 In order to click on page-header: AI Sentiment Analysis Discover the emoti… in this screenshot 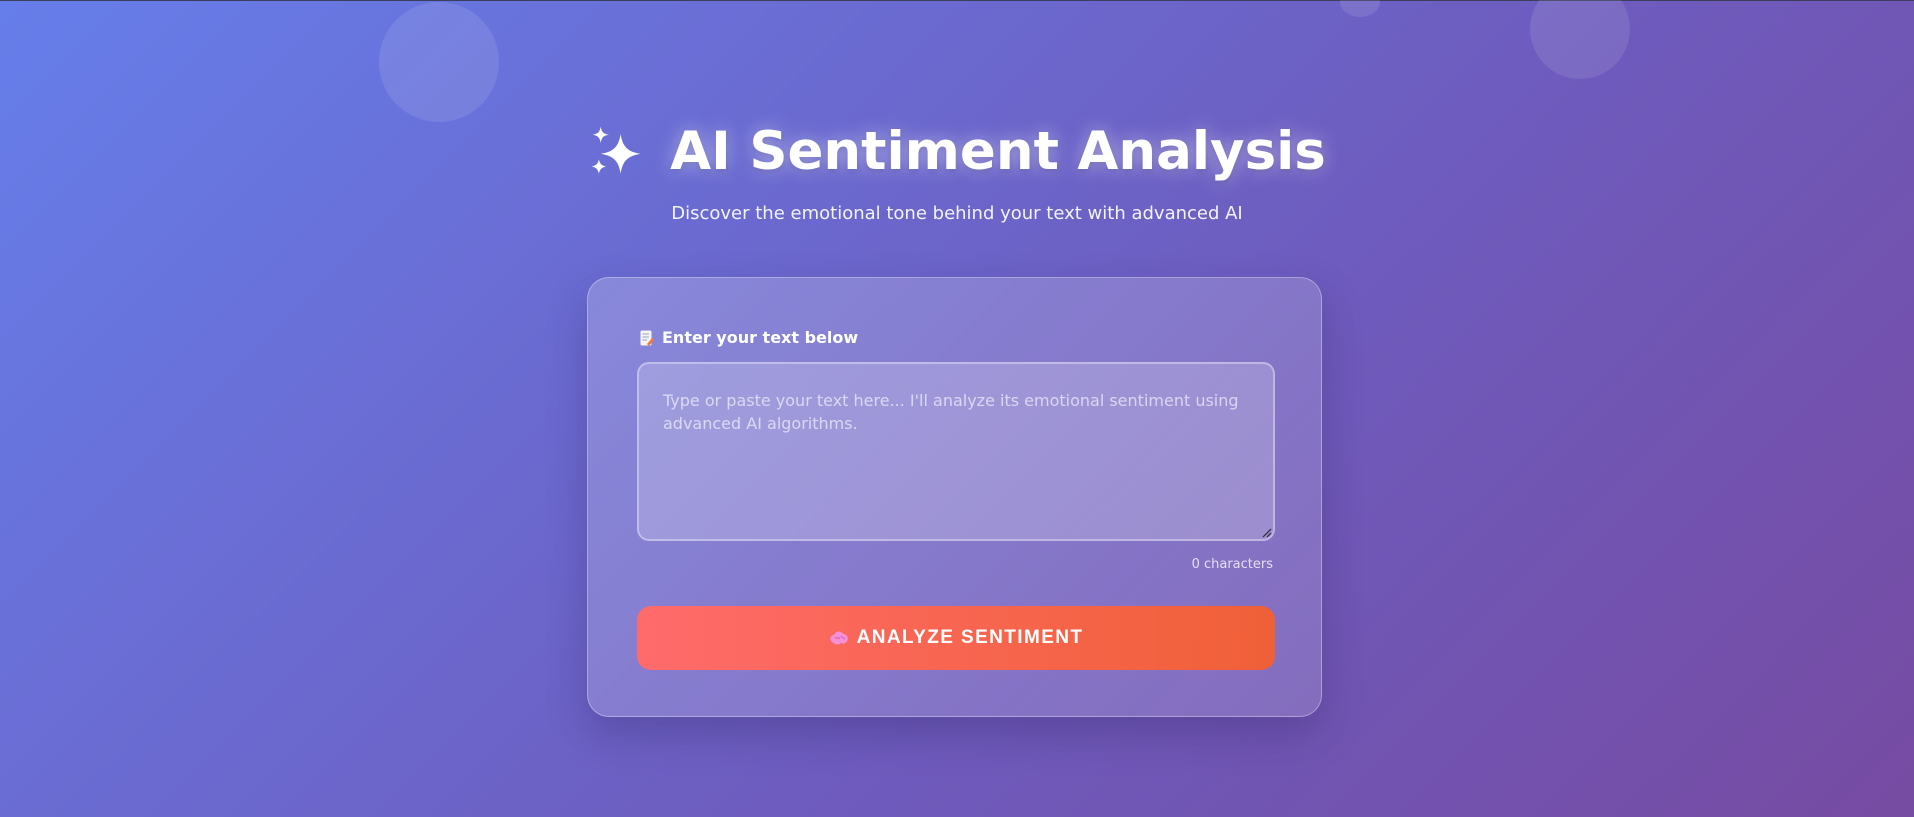, I will do `click(957, 171)`.